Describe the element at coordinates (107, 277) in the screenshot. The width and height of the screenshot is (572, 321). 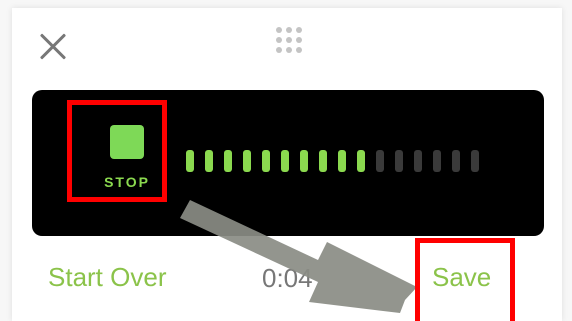
I see `start-over-button: Start Over` at that location.